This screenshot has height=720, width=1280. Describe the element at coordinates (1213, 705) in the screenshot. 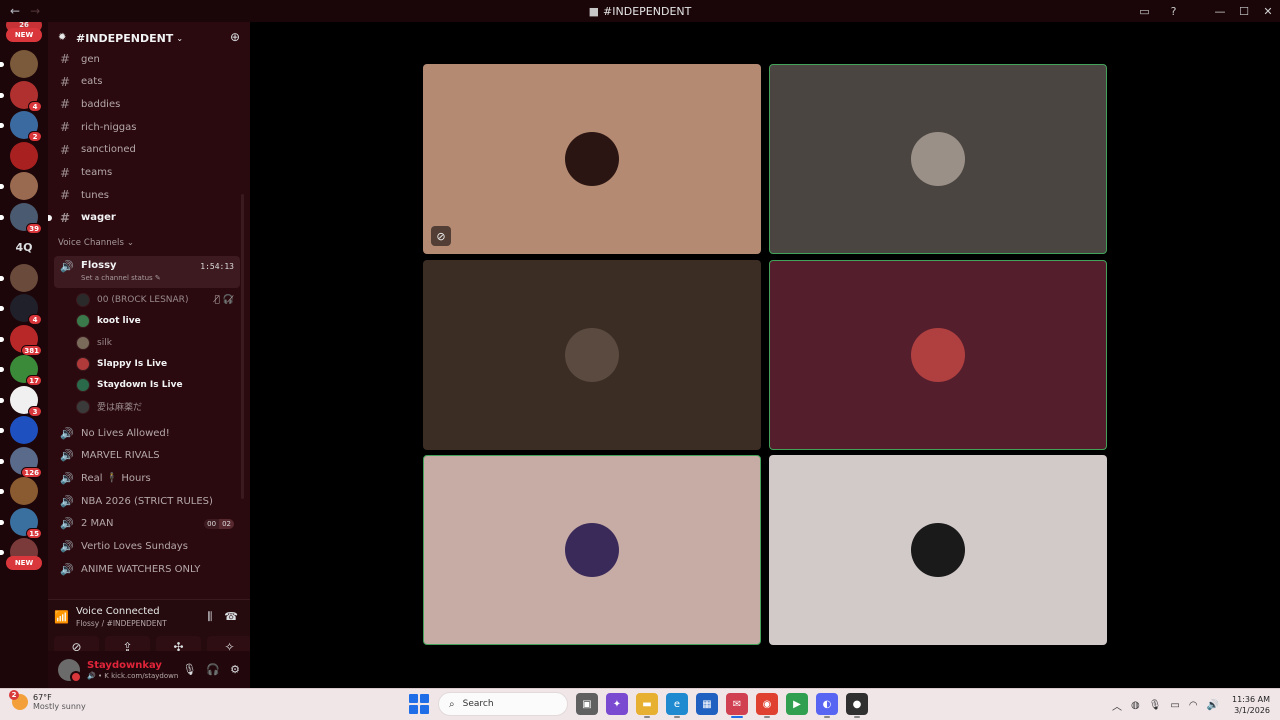

I see `volume-icon: 🔊` at that location.